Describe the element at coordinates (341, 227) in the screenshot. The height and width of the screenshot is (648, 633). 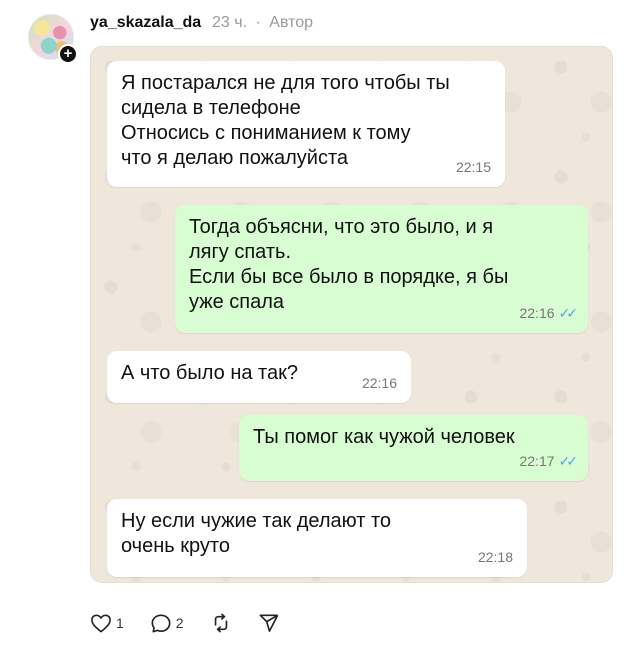
I see `message-line: Тогда объясни, что это было, и я` at that location.